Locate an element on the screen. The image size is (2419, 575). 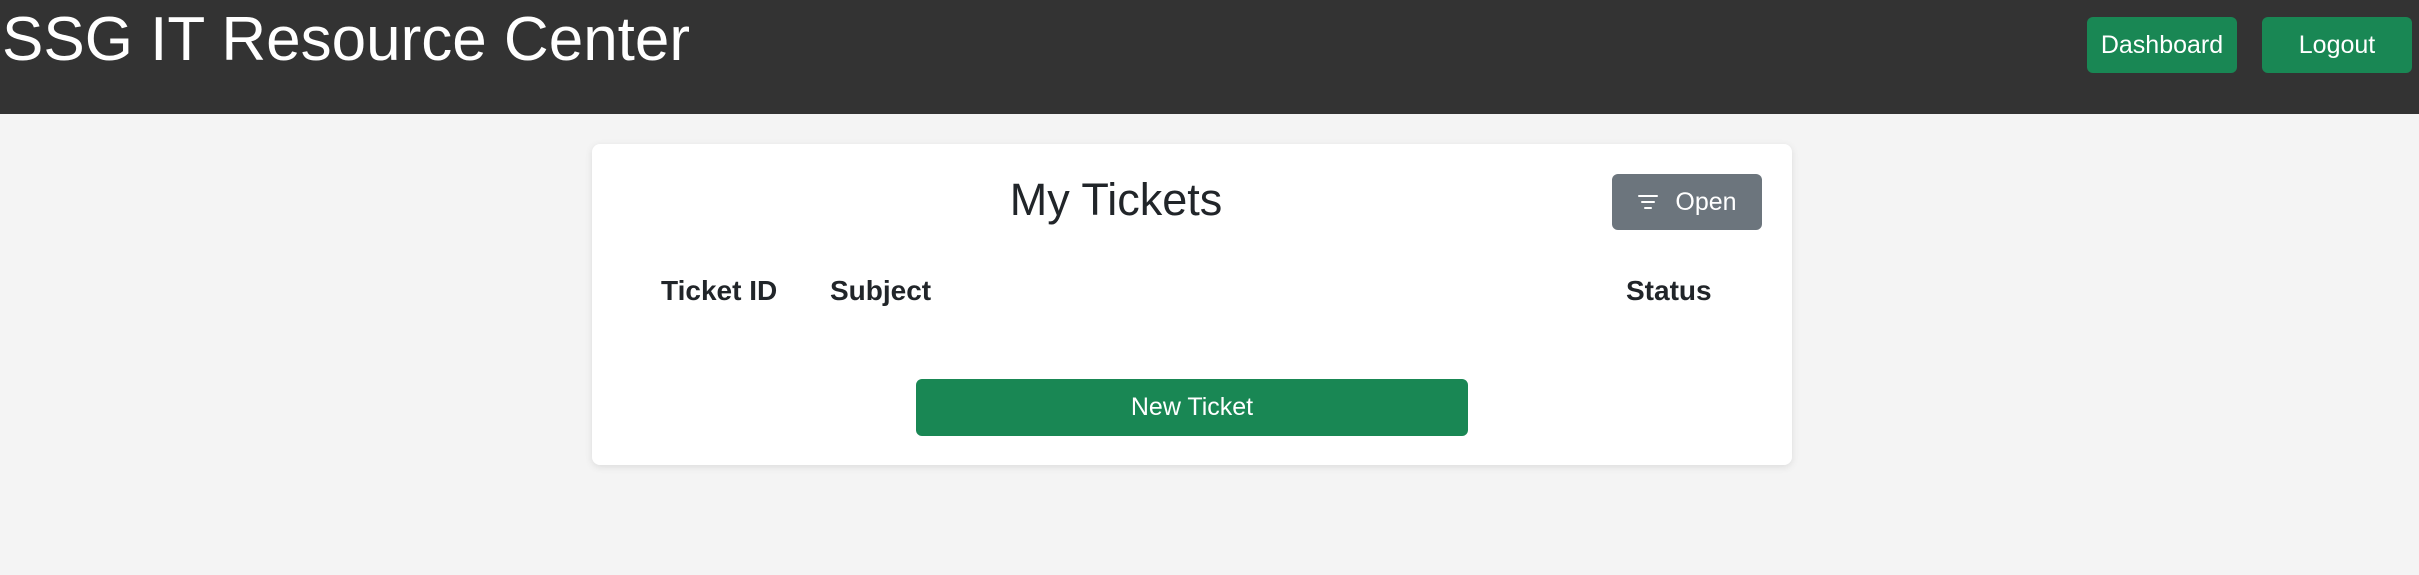
new-ticket-button: New Ticket is located at coordinates (1192, 407).